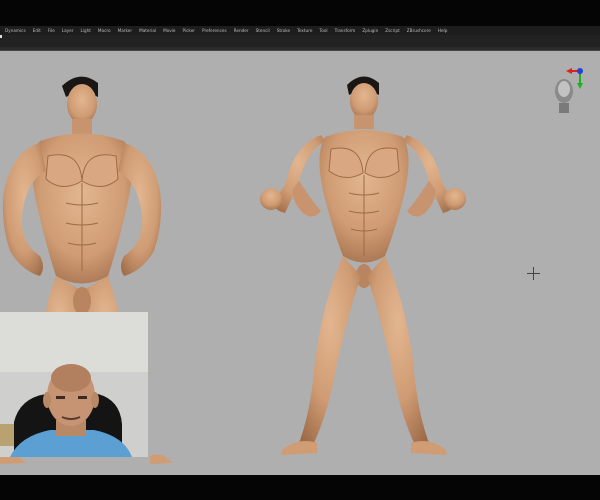  What do you see at coordinates (370, 30) in the screenshot?
I see `menu-item-zplugin: Zplugin` at bounding box center [370, 30].